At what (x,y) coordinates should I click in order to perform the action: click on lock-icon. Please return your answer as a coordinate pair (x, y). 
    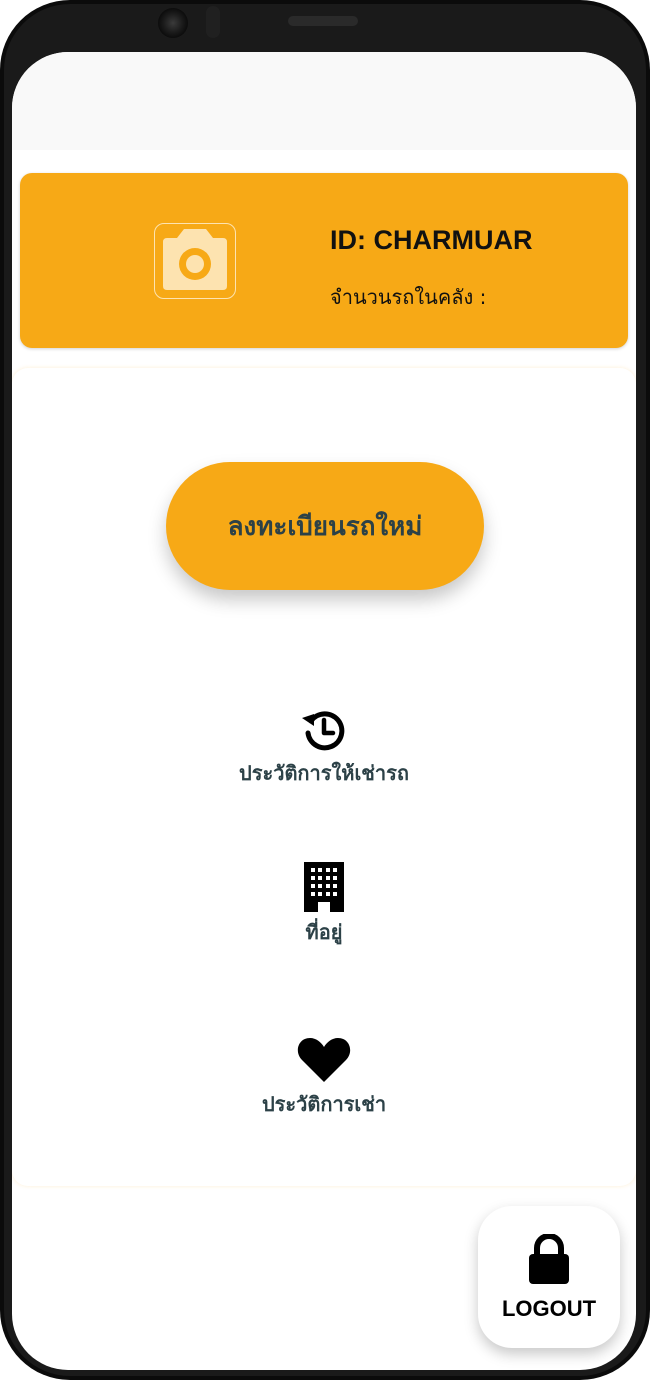
    Looking at the image, I should click on (549, 1259).